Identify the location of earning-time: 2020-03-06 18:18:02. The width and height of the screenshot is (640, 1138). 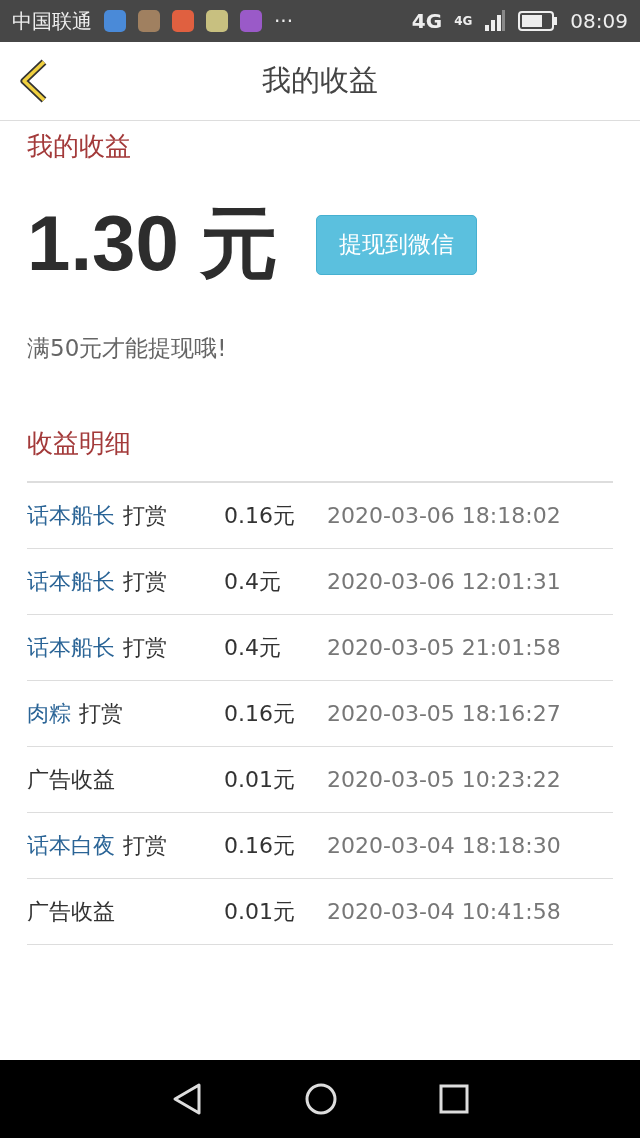
(444, 515).